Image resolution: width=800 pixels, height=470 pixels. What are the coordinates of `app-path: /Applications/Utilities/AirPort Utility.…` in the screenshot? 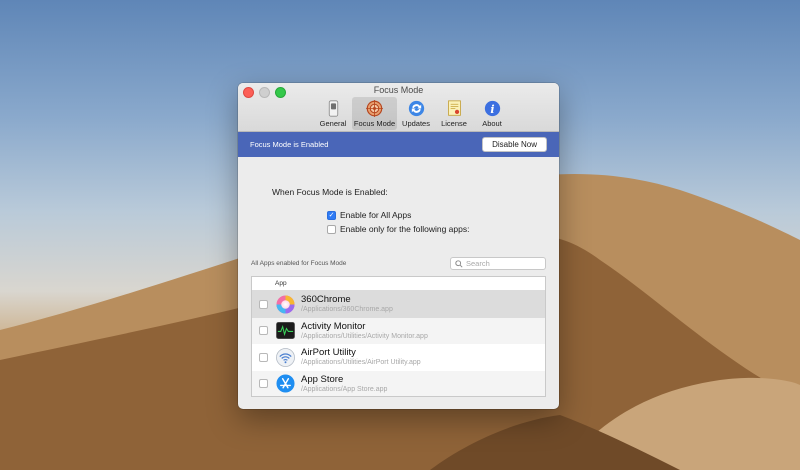 It's located at (361, 363).